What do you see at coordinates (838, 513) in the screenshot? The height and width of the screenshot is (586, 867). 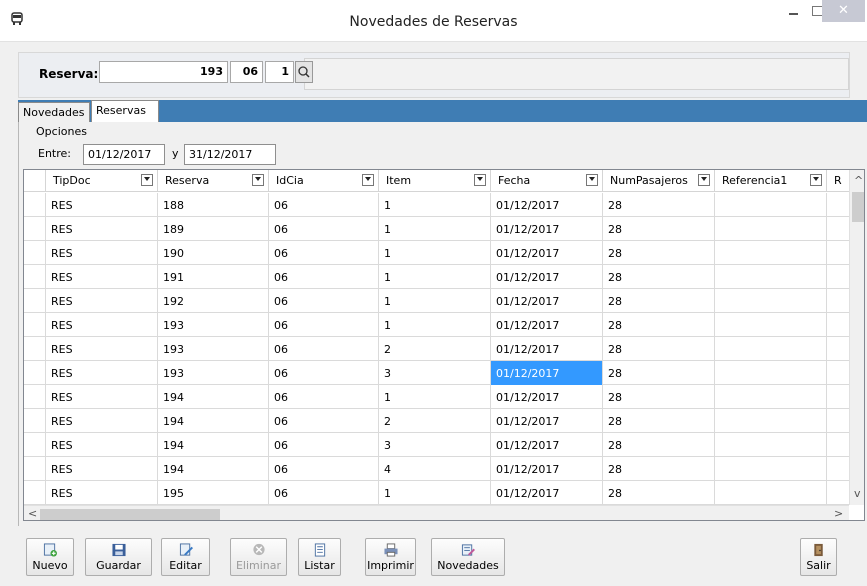 I see `scroll-right-icon: >` at bounding box center [838, 513].